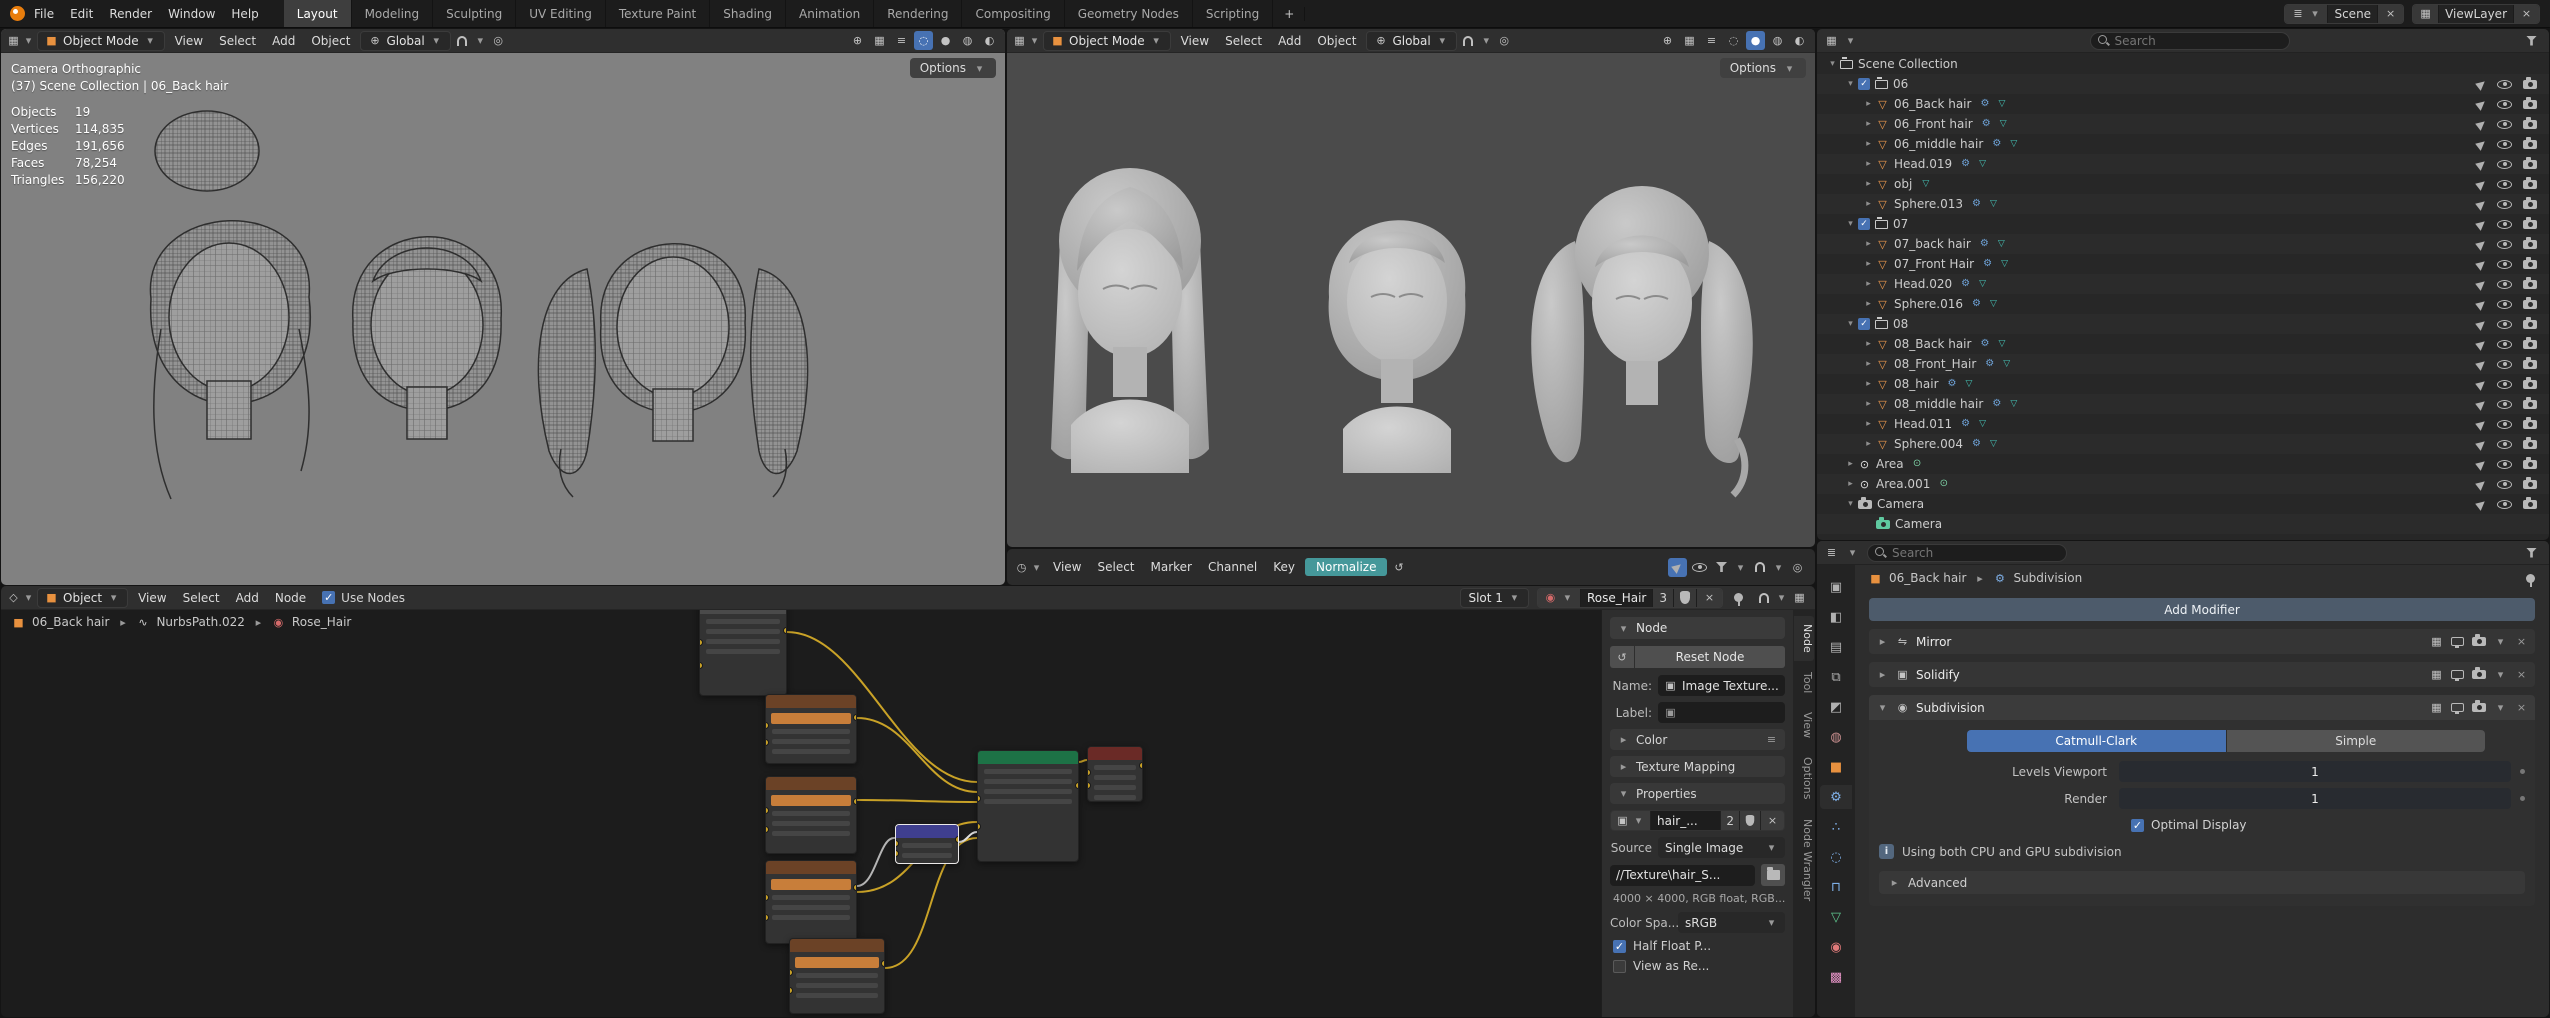 The height and width of the screenshot is (1018, 2550). I want to click on outliner-row: ▾ ✓ 08, so click(2183, 324).